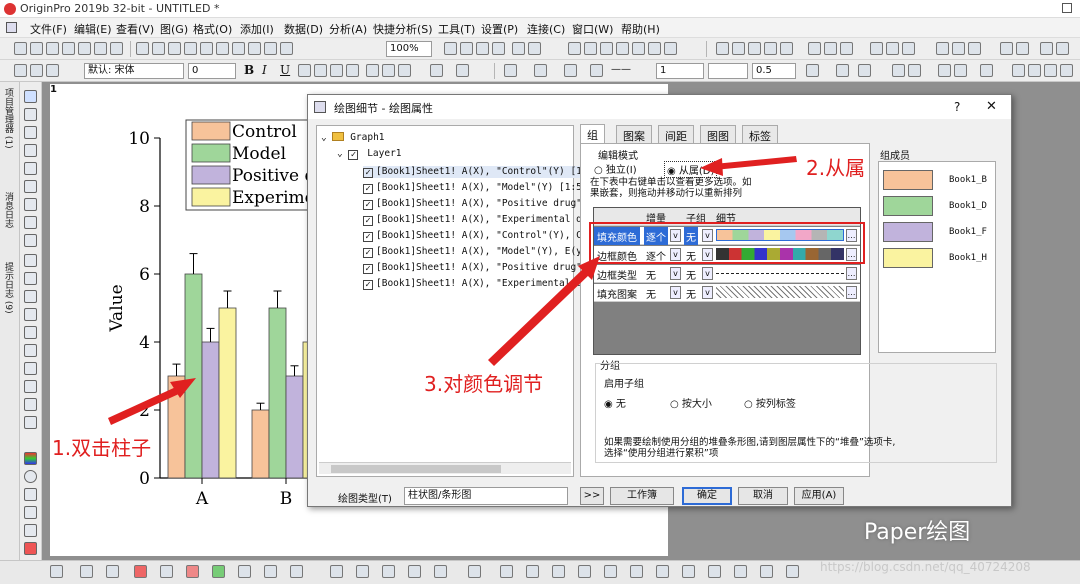  What do you see at coordinates (30, 260) in the screenshot?
I see `text-tool-icon` at bounding box center [30, 260].